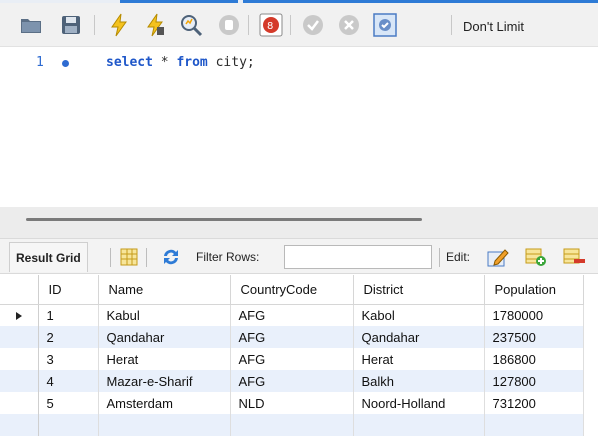  What do you see at coordinates (68, 290) in the screenshot?
I see `column-header-id: ID` at bounding box center [68, 290].